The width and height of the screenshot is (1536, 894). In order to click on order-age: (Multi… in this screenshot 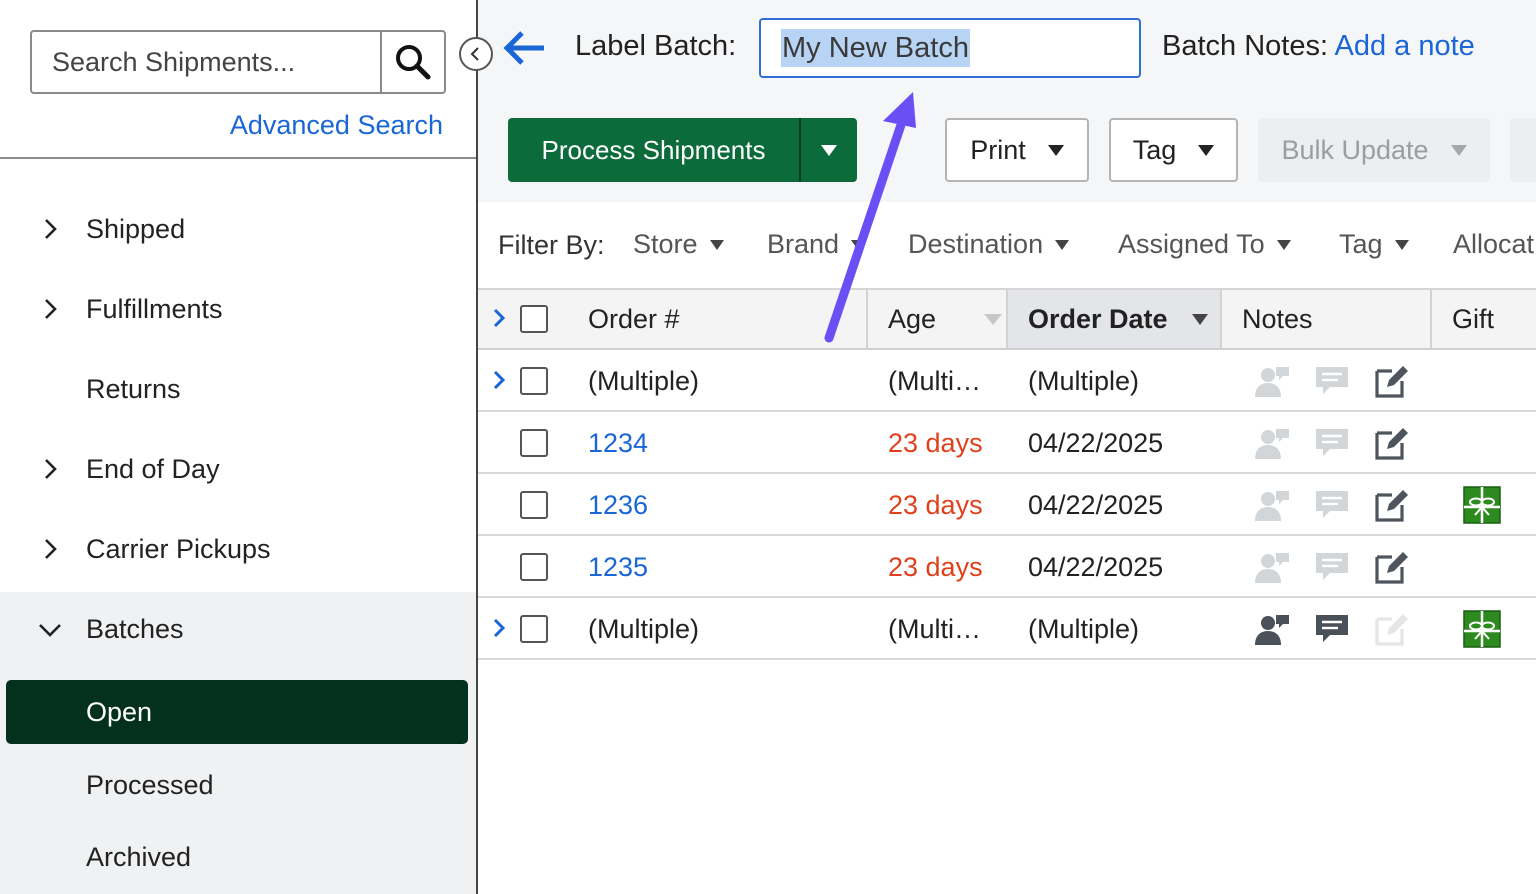, I will do `click(934, 380)`.